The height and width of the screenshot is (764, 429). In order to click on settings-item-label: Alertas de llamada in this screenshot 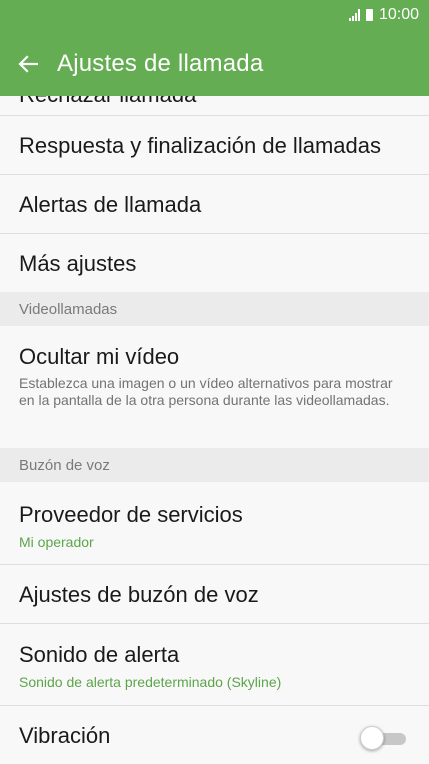, I will do `click(110, 204)`.